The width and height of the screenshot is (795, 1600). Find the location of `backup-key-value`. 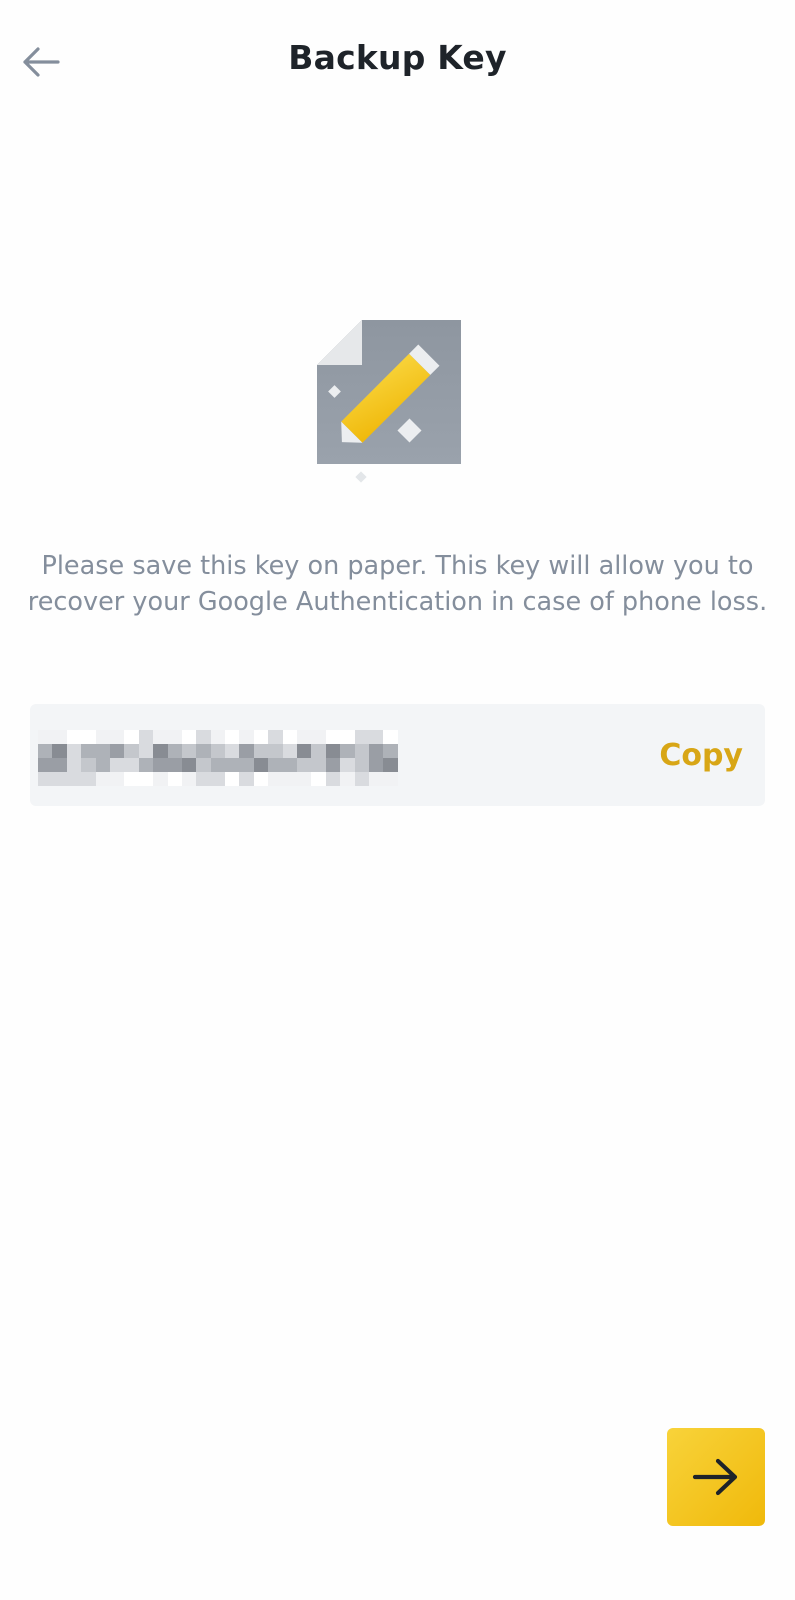

backup-key-value is located at coordinates (218, 758).